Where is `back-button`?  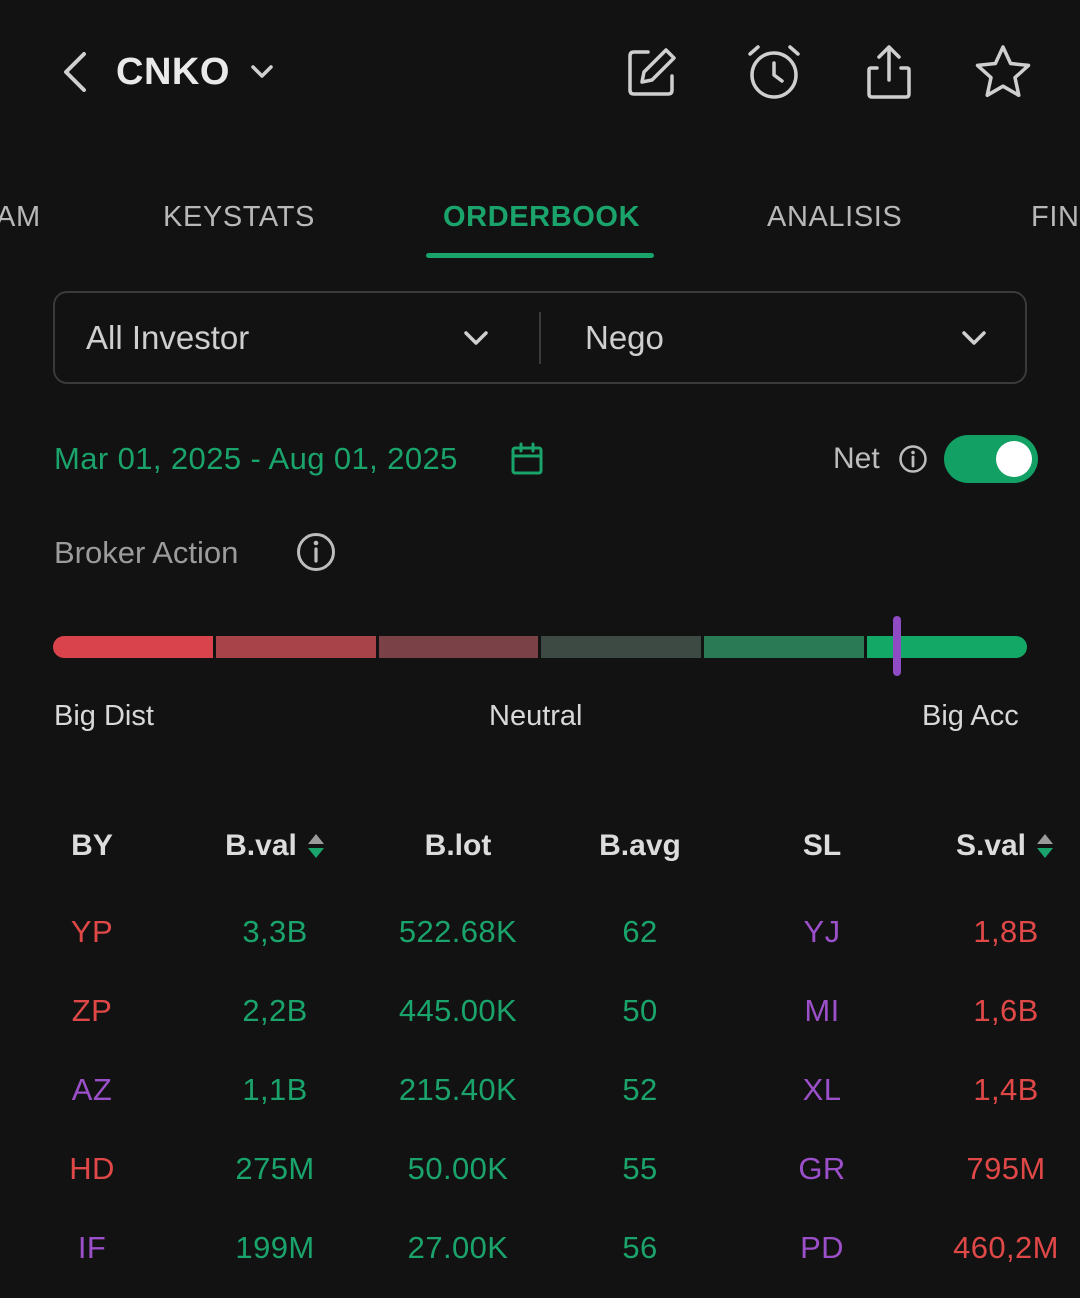
back-button is located at coordinates (75, 72).